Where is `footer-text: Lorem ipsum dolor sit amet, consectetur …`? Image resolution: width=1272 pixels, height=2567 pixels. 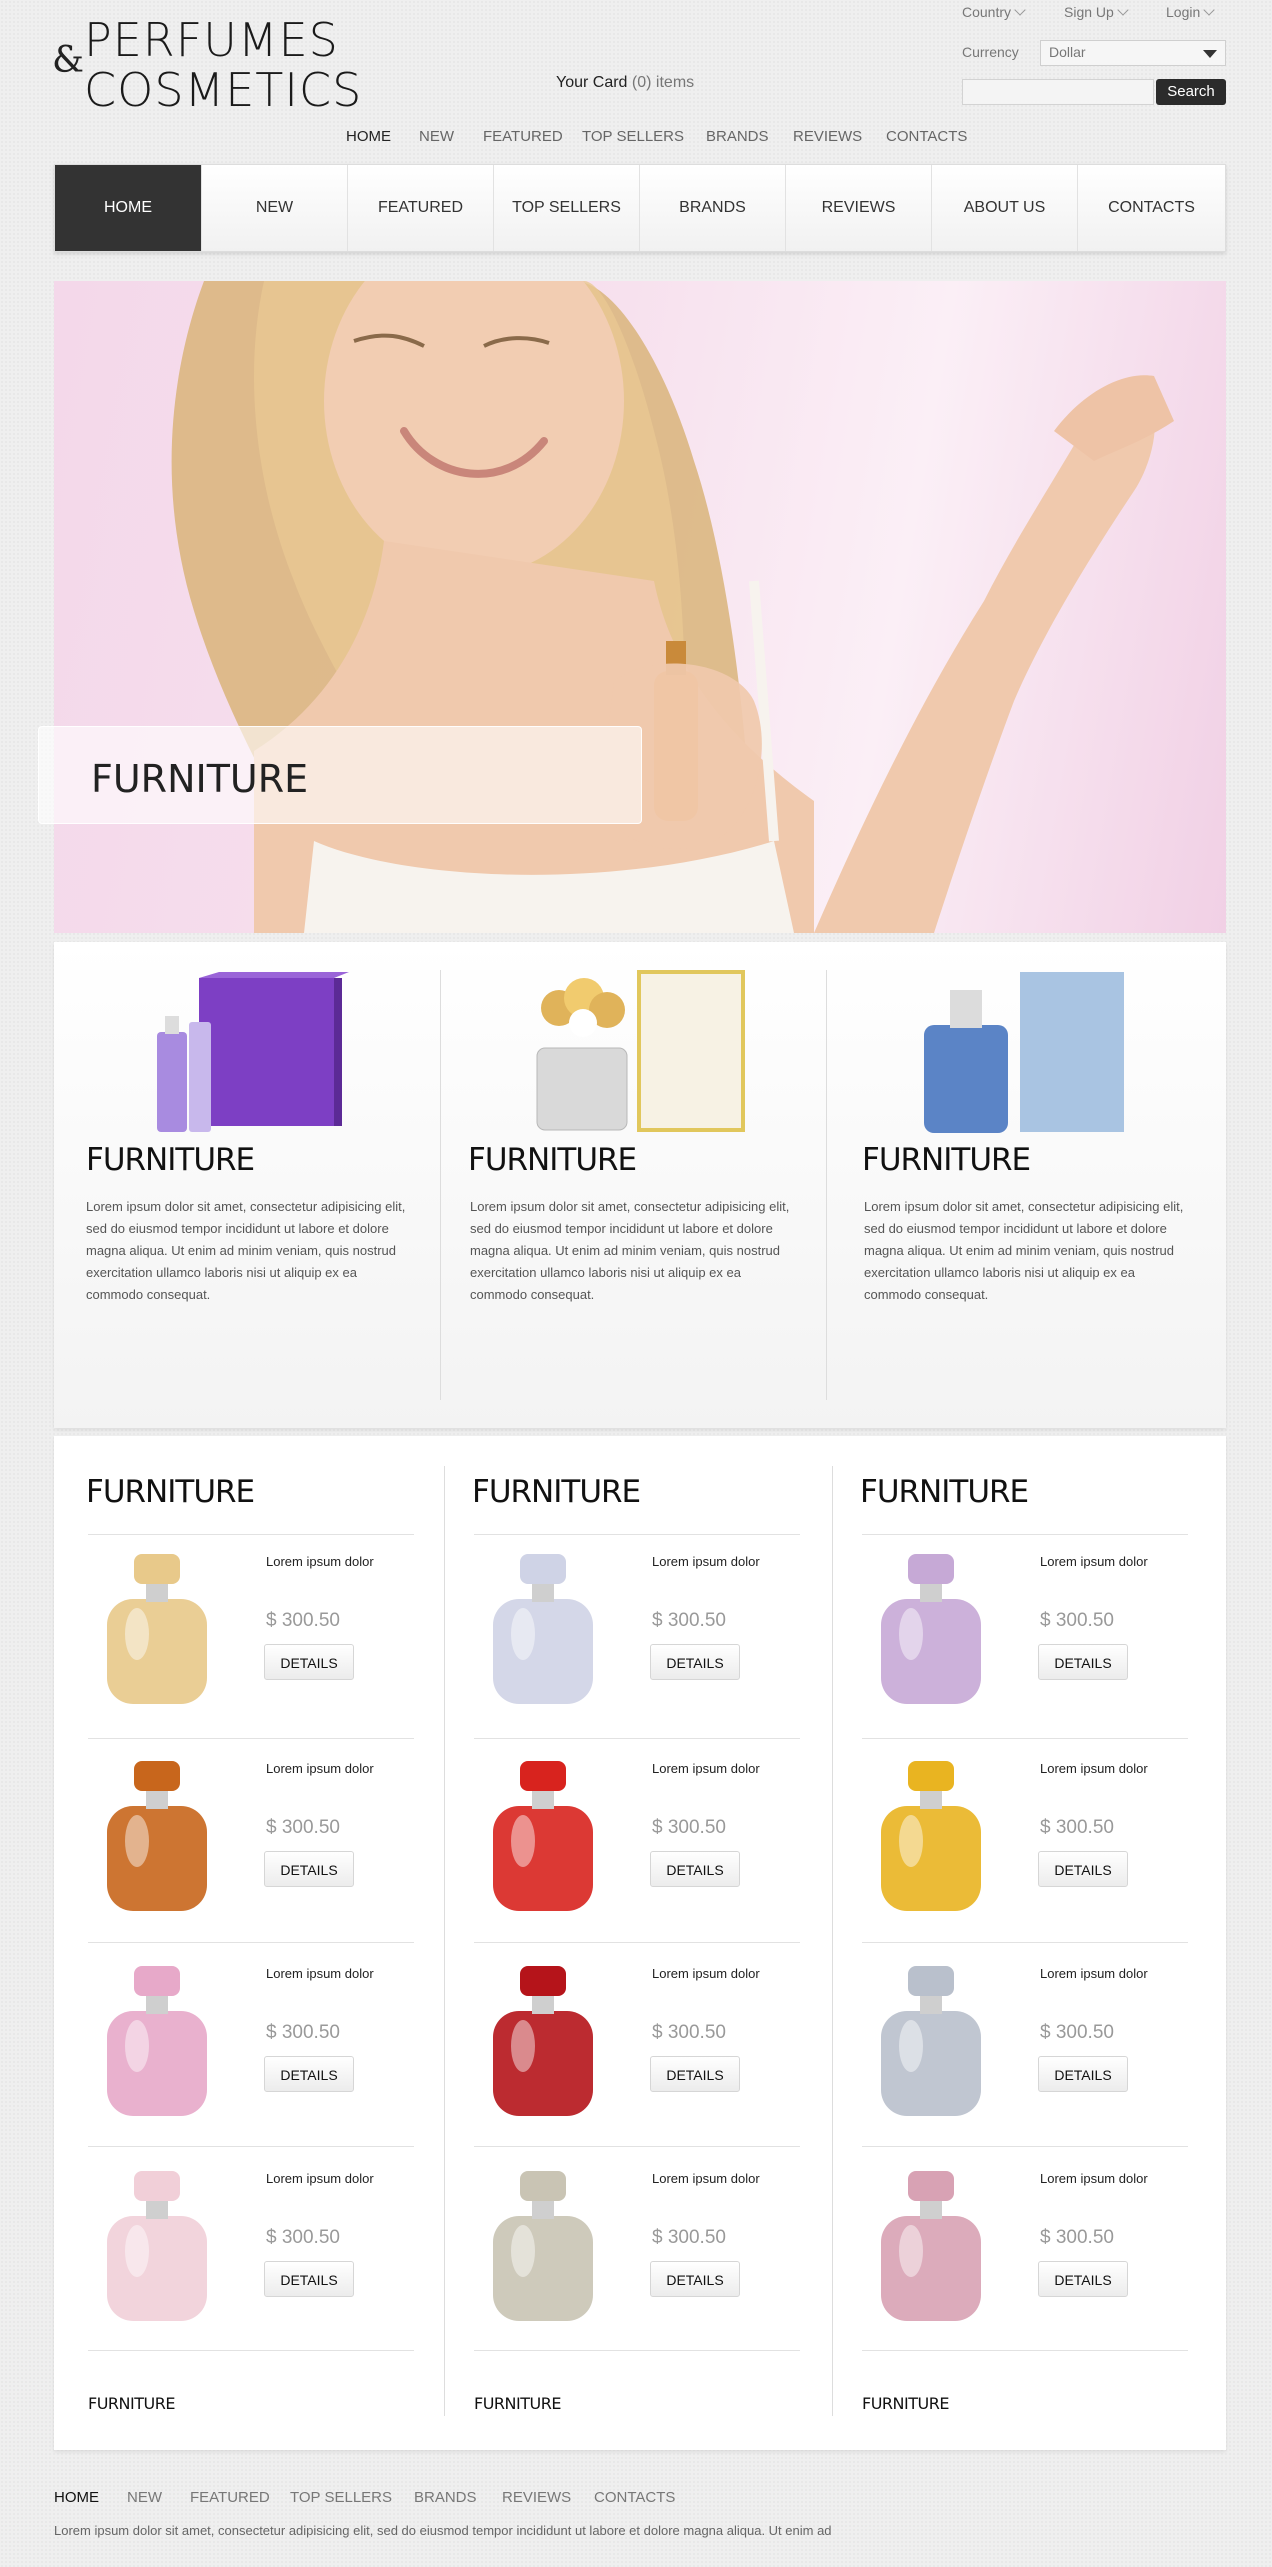
footer-text: Lorem ipsum dolor sit amet, consectetur … is located at coordinates (443, 2530).